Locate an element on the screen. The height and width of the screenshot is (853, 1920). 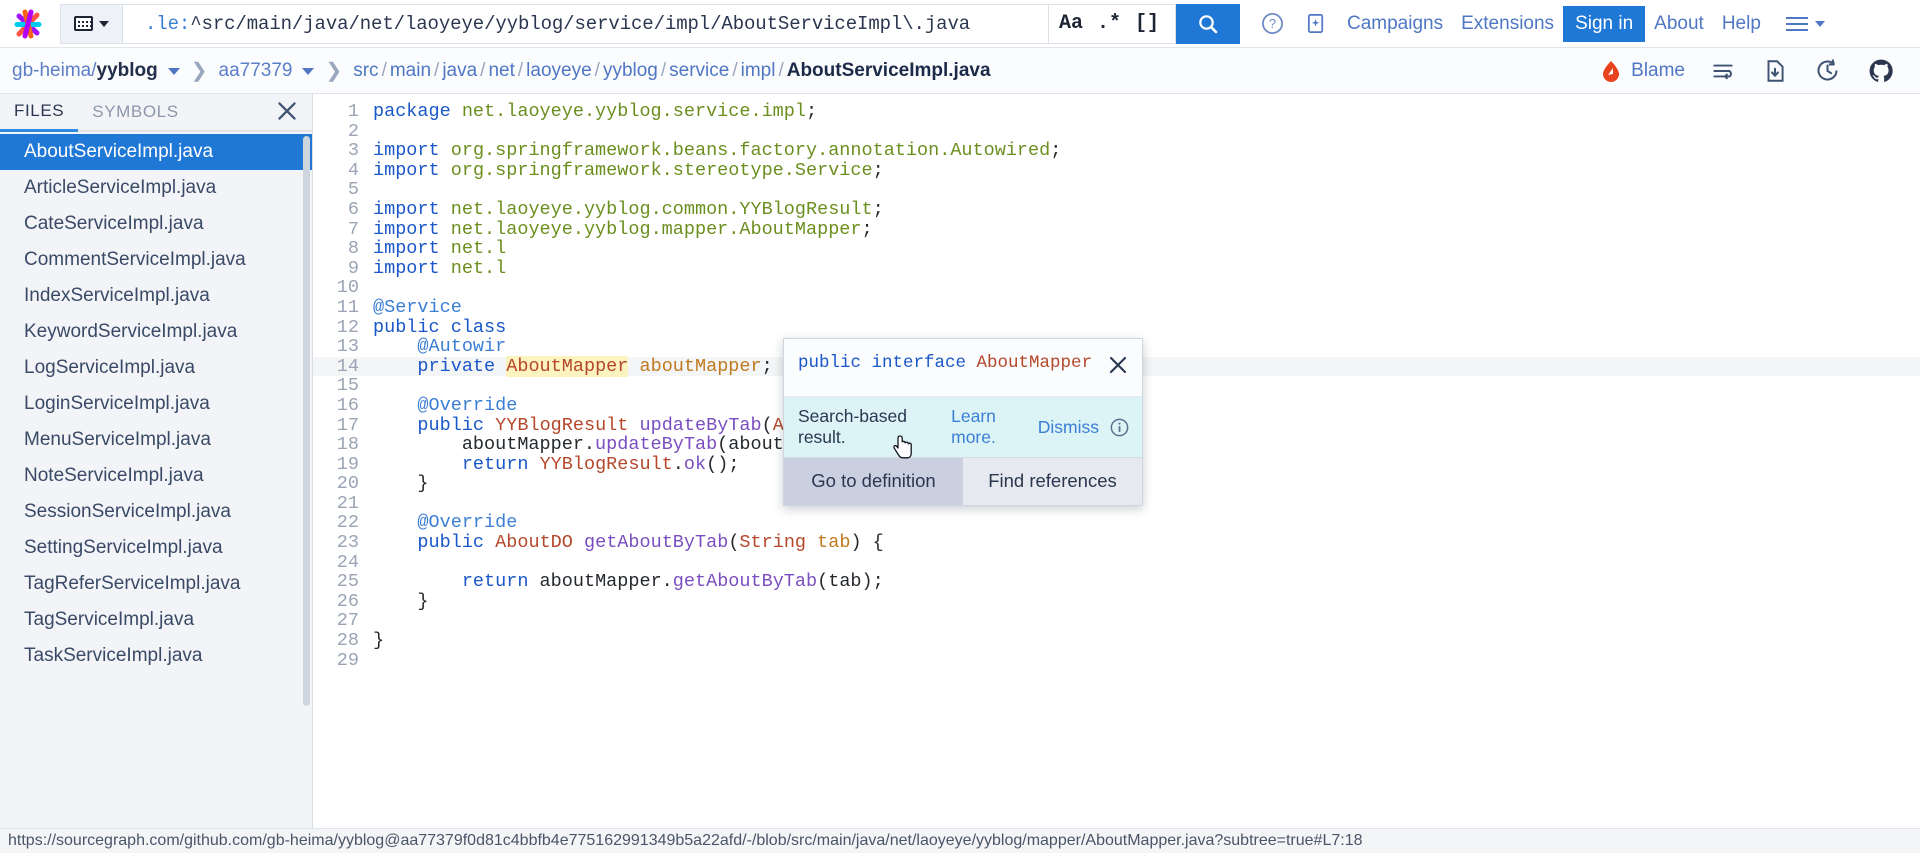
line-number: 10 is located at coordinates (343, 288).